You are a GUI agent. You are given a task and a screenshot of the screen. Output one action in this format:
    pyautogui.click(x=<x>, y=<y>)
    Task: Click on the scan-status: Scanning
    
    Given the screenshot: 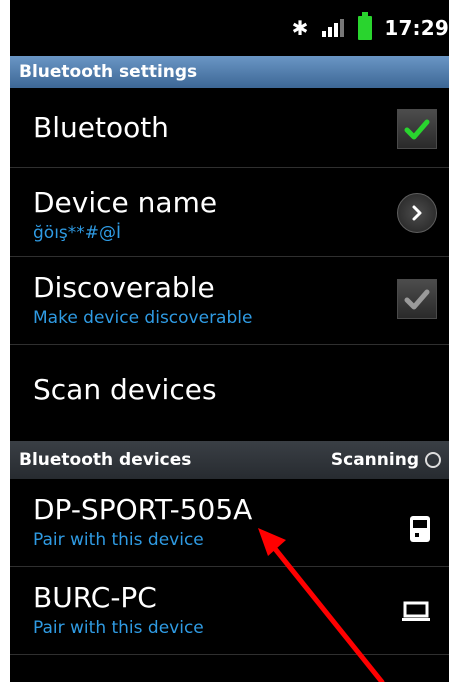 What is the action you would take?
    pyautogui.click(x=386, y=460)
    